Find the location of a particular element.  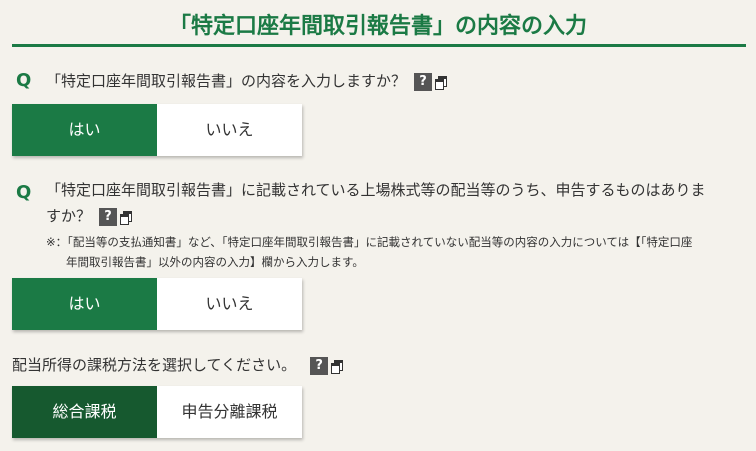

taxation-method-toggle: 総合課税 申告分離課税 is located at coordinates (157, 412).